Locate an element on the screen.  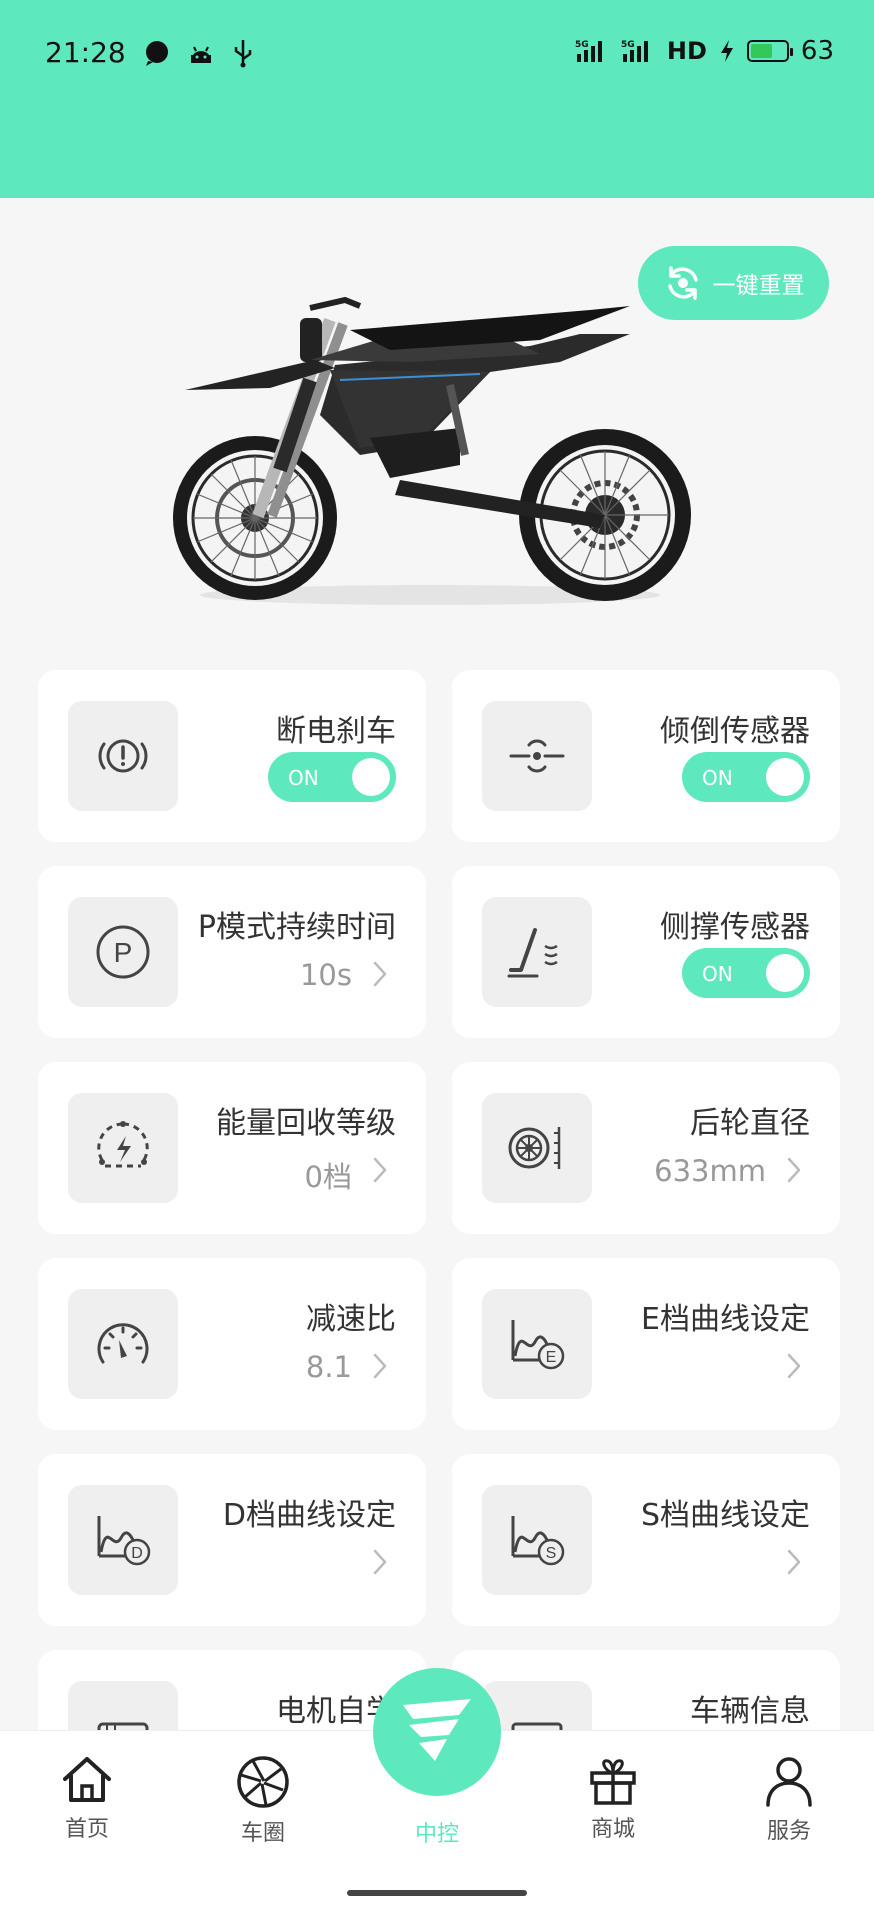
status-right-group: 5G 5G HD 63 is located at coordinates (704, 51).